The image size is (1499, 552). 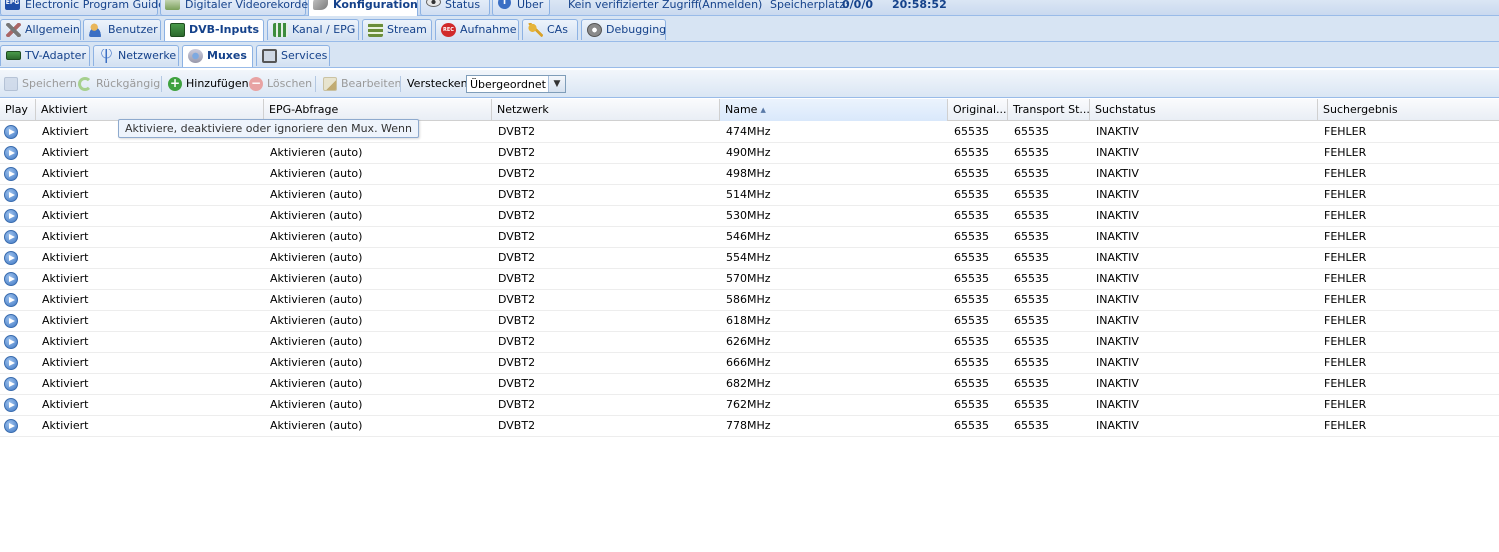 What do you see at coordinates (320, 5) in the screenshot?
I see `wrench-icon` at bounding box center [320, 5].